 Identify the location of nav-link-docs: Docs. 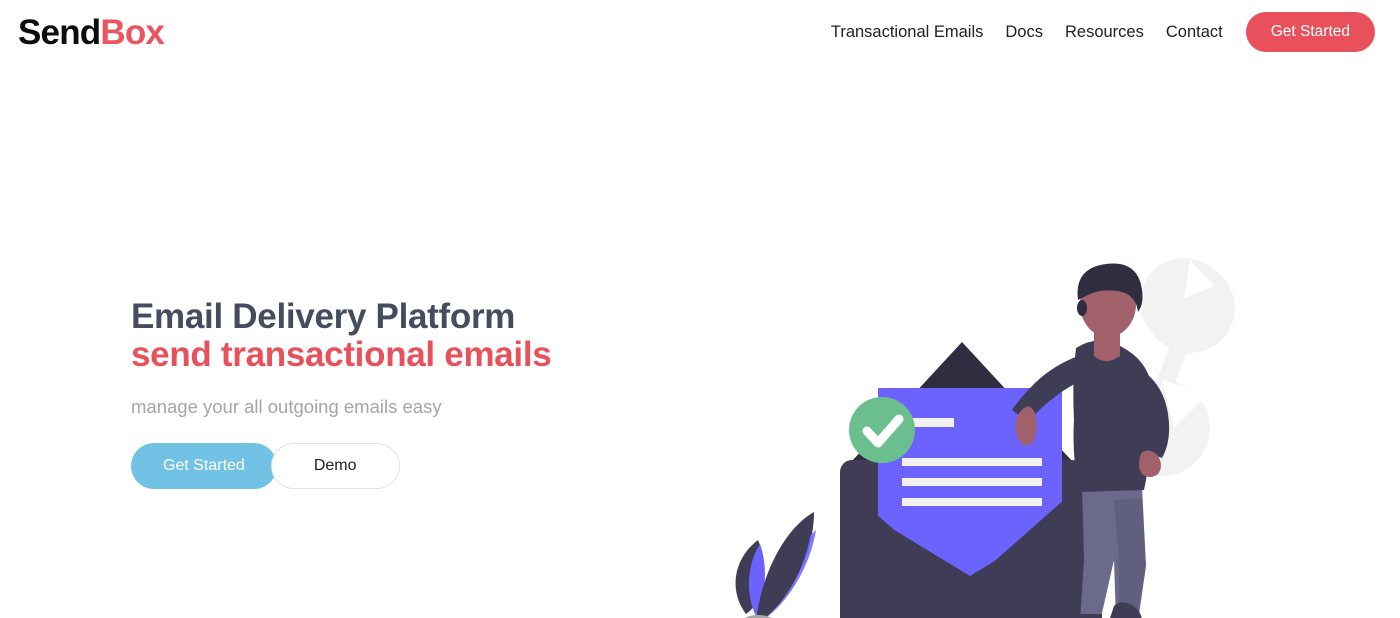
(1024, 32).